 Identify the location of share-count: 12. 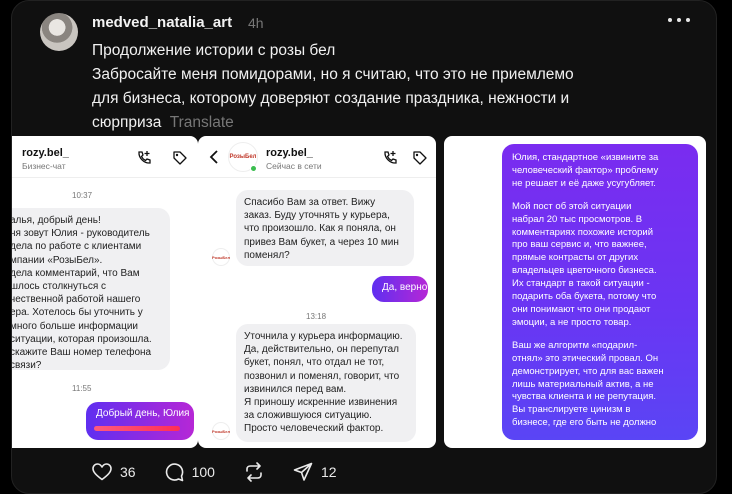
(328, 472).